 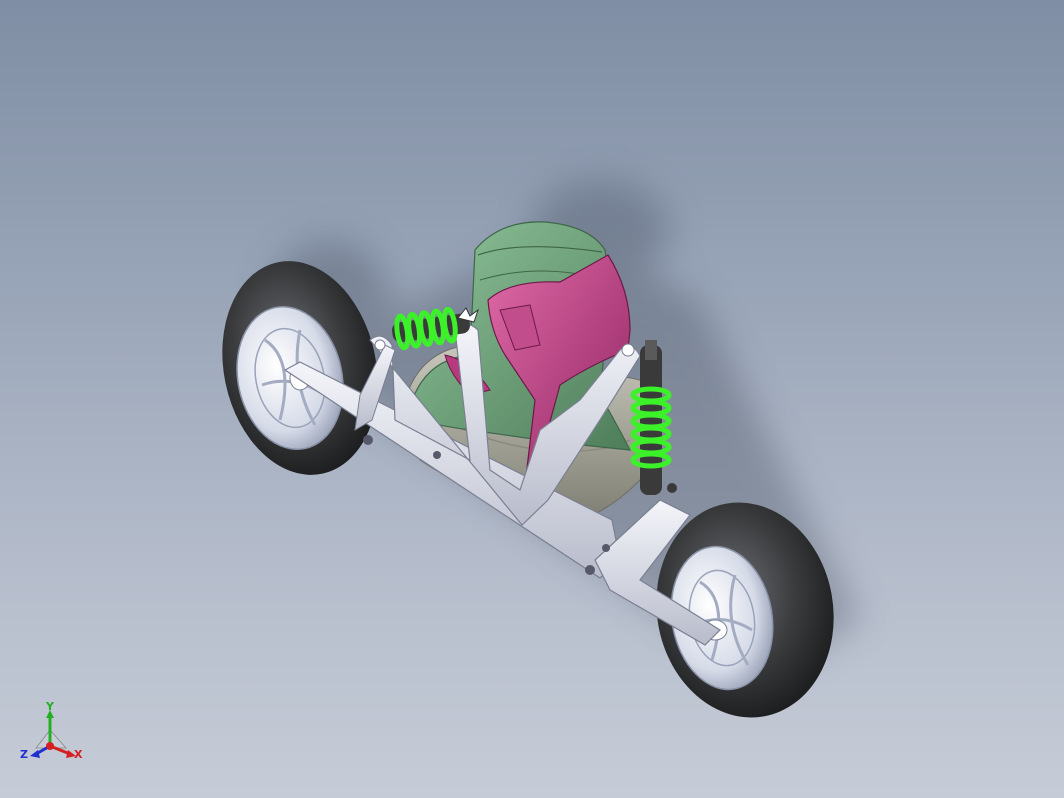 What do you see at coordinates (50, 706) in the screenshot?
I see `y-axis-label: Y` at bounding box center [50, 706].